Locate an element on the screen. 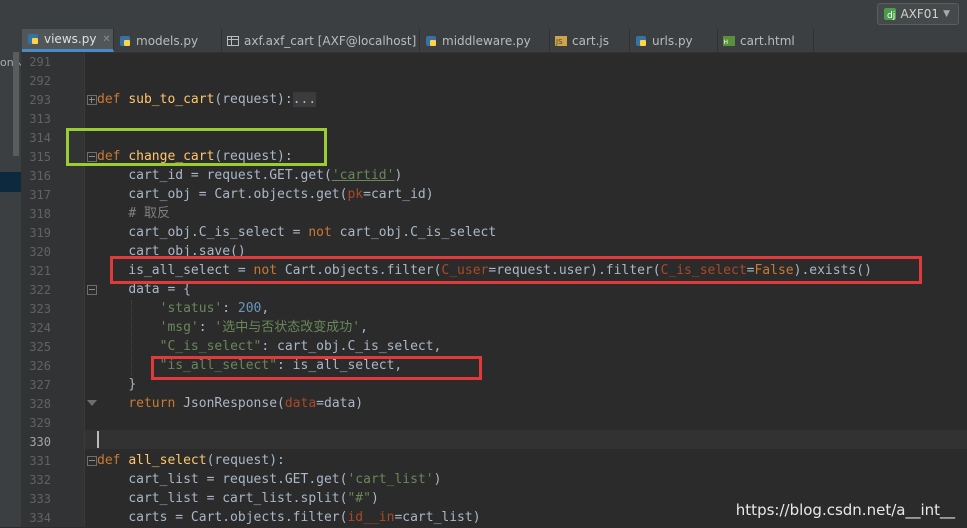 The image size is (967, 528). tab-cart-html: H cart.html is located at coordinates (766, 40).